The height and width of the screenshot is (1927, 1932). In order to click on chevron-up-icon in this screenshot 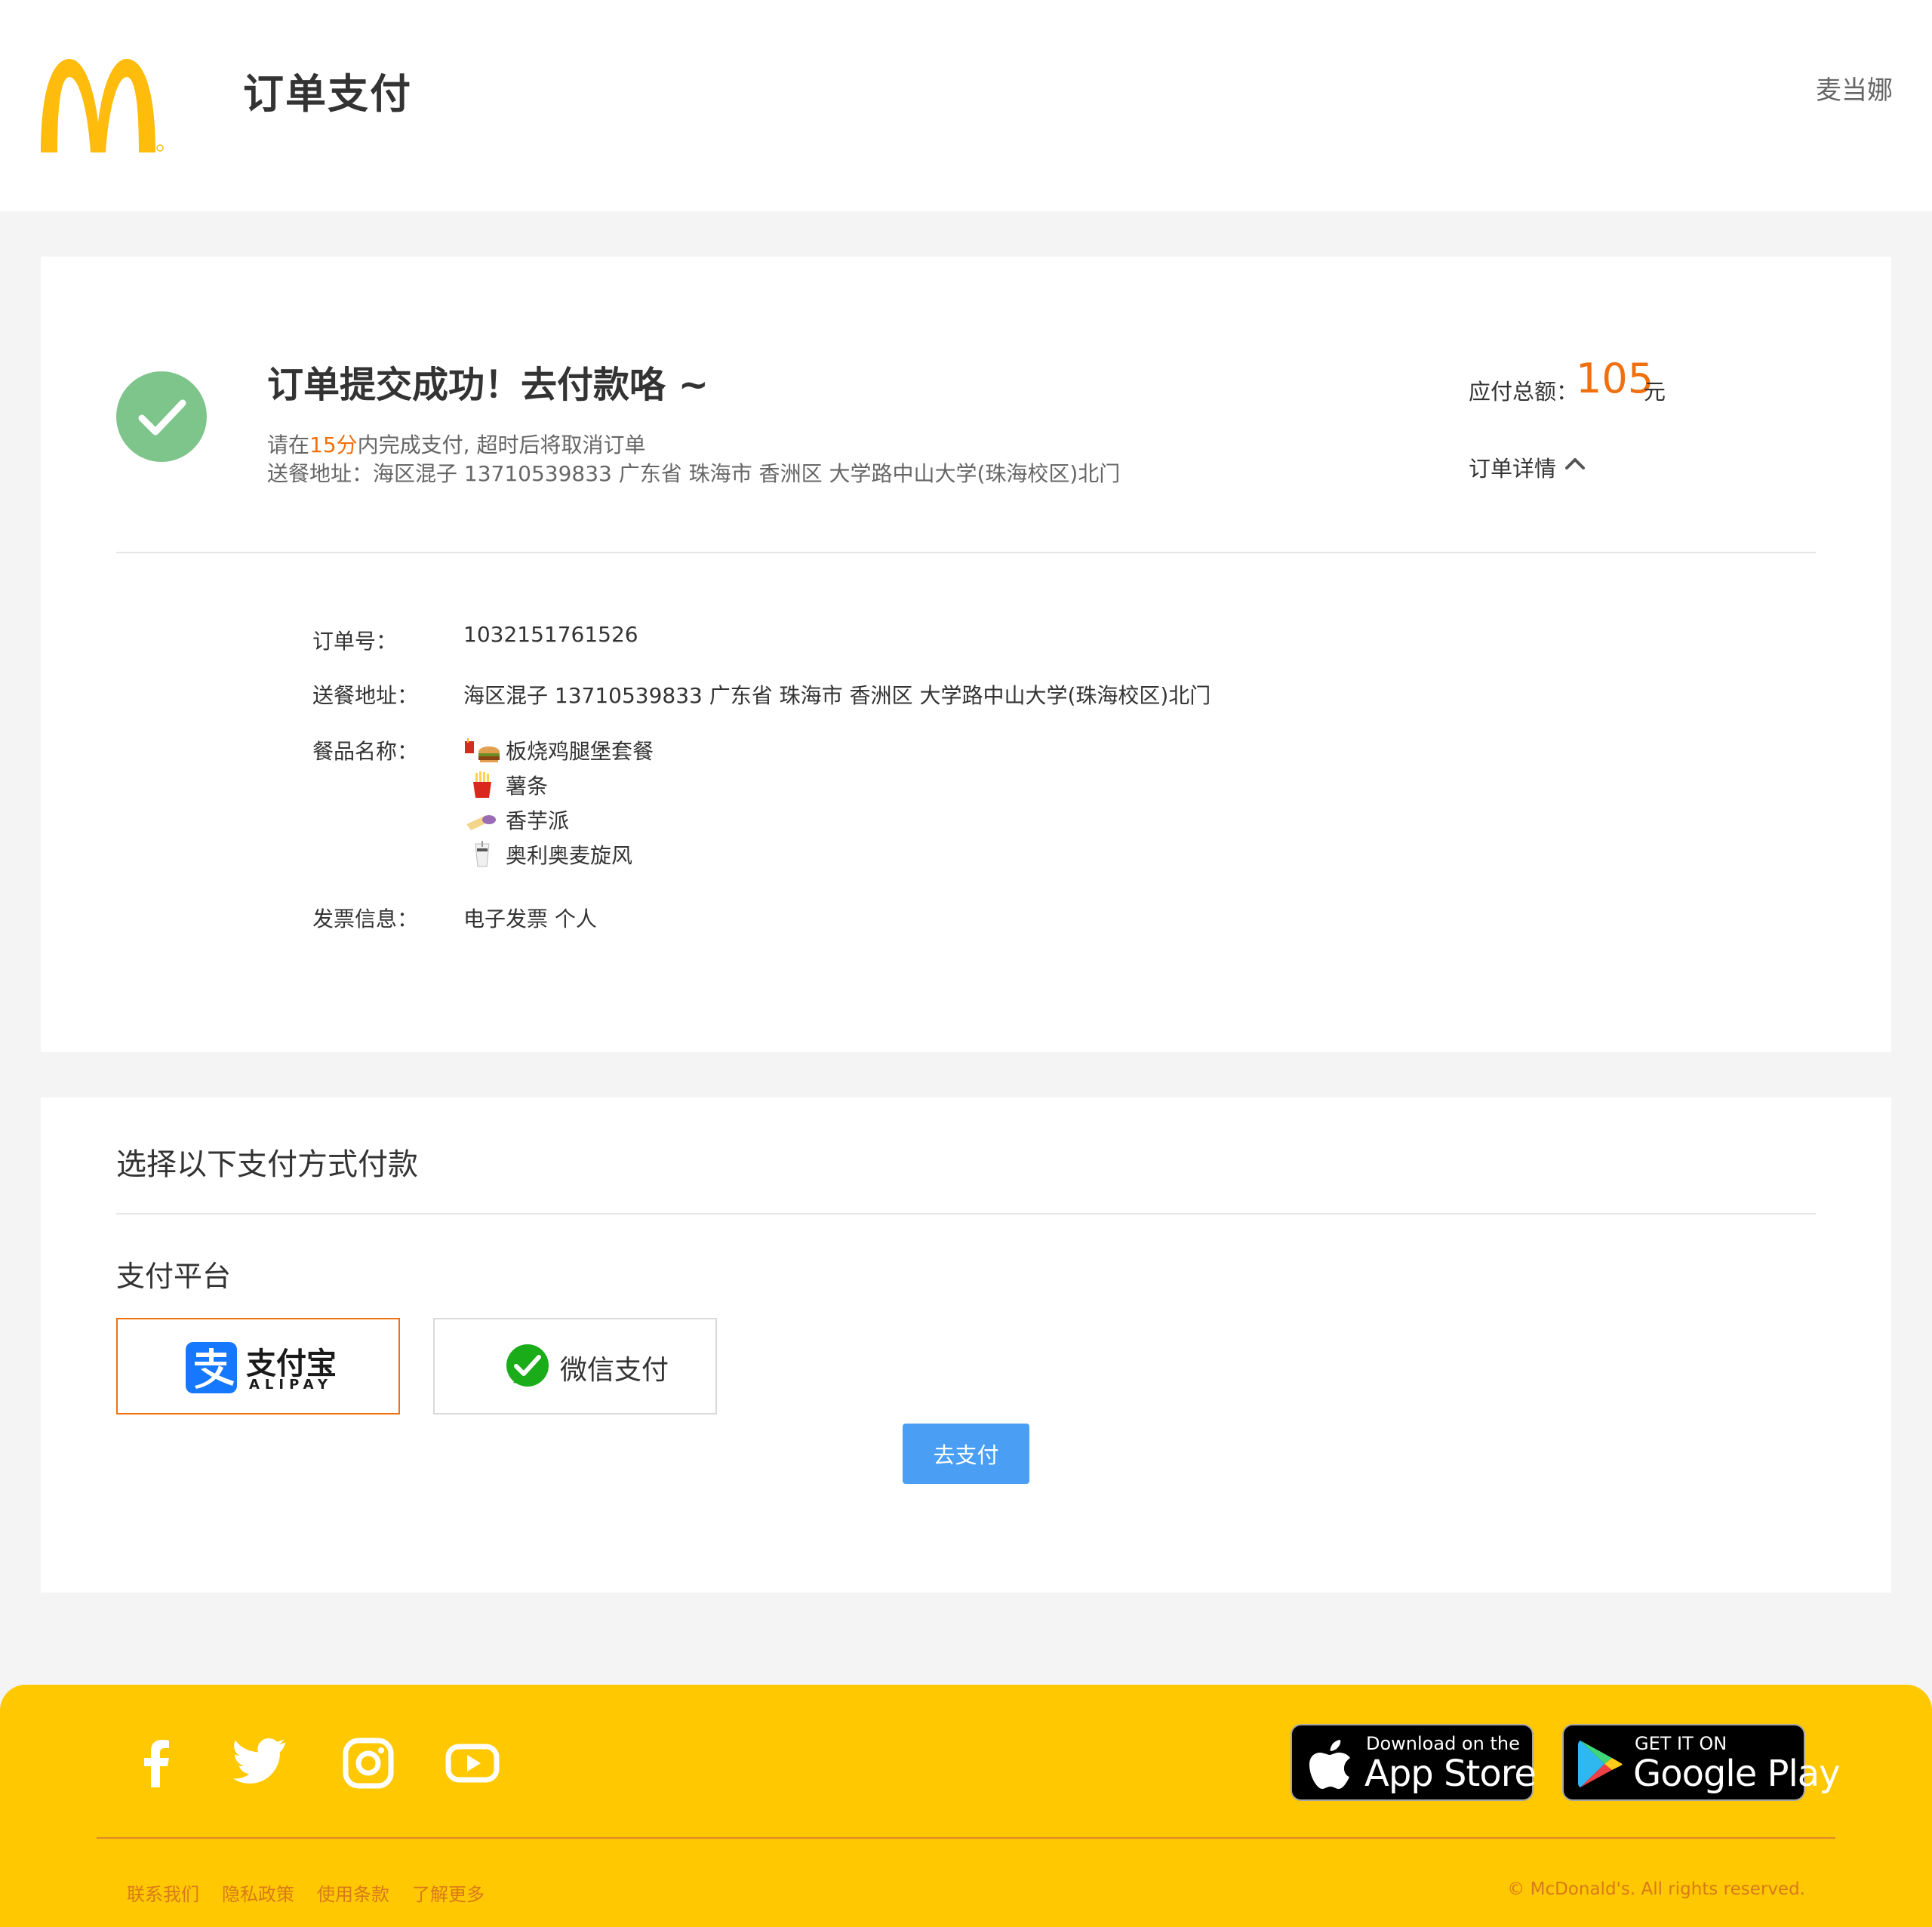, I will do `click(1575, 463)`.